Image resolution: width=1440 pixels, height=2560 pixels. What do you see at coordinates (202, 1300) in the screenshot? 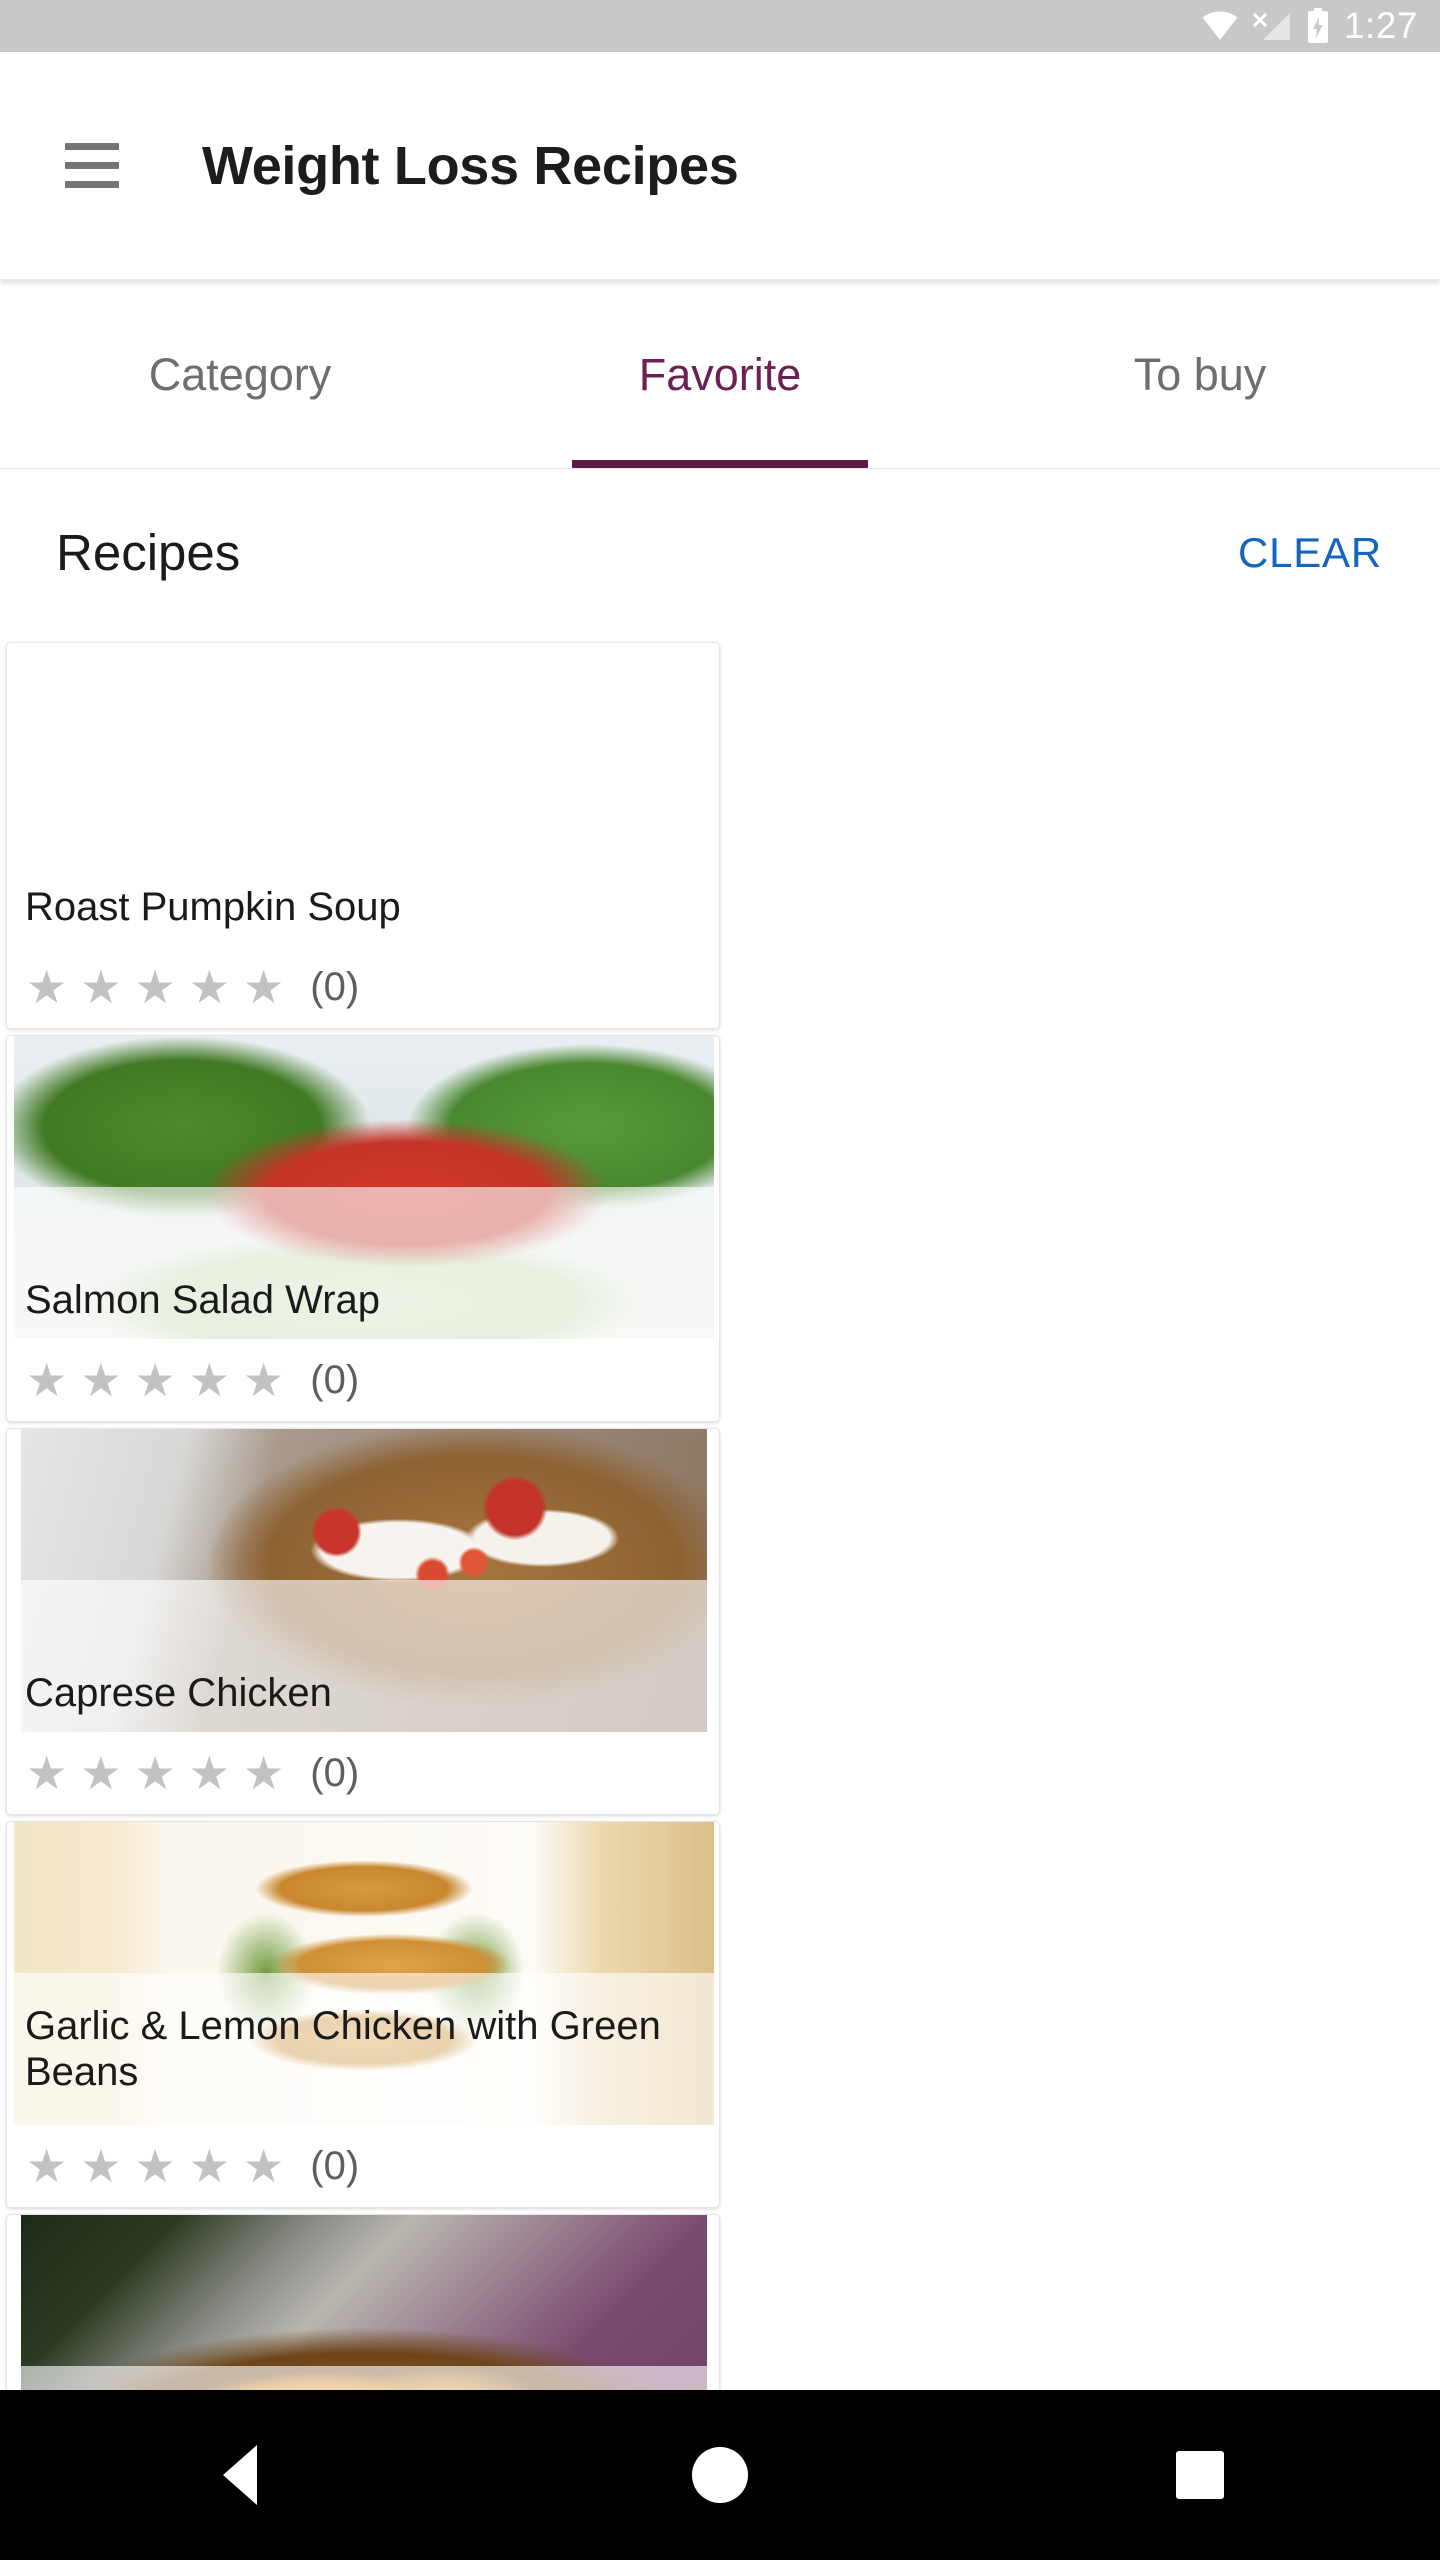
I see `recipe-title: Salmon Salad Wrap` at bounding box center [202, 1300].